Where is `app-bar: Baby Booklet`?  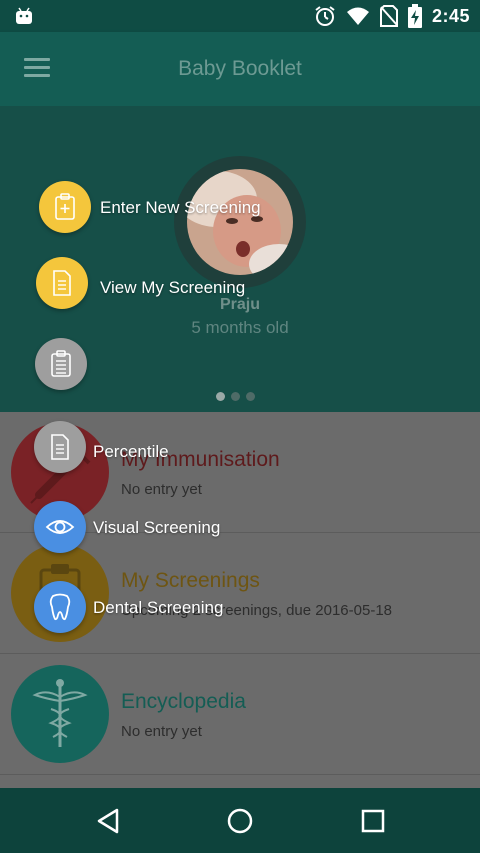
app-bar: Baby Booklet is located at coordinates (240, 69).